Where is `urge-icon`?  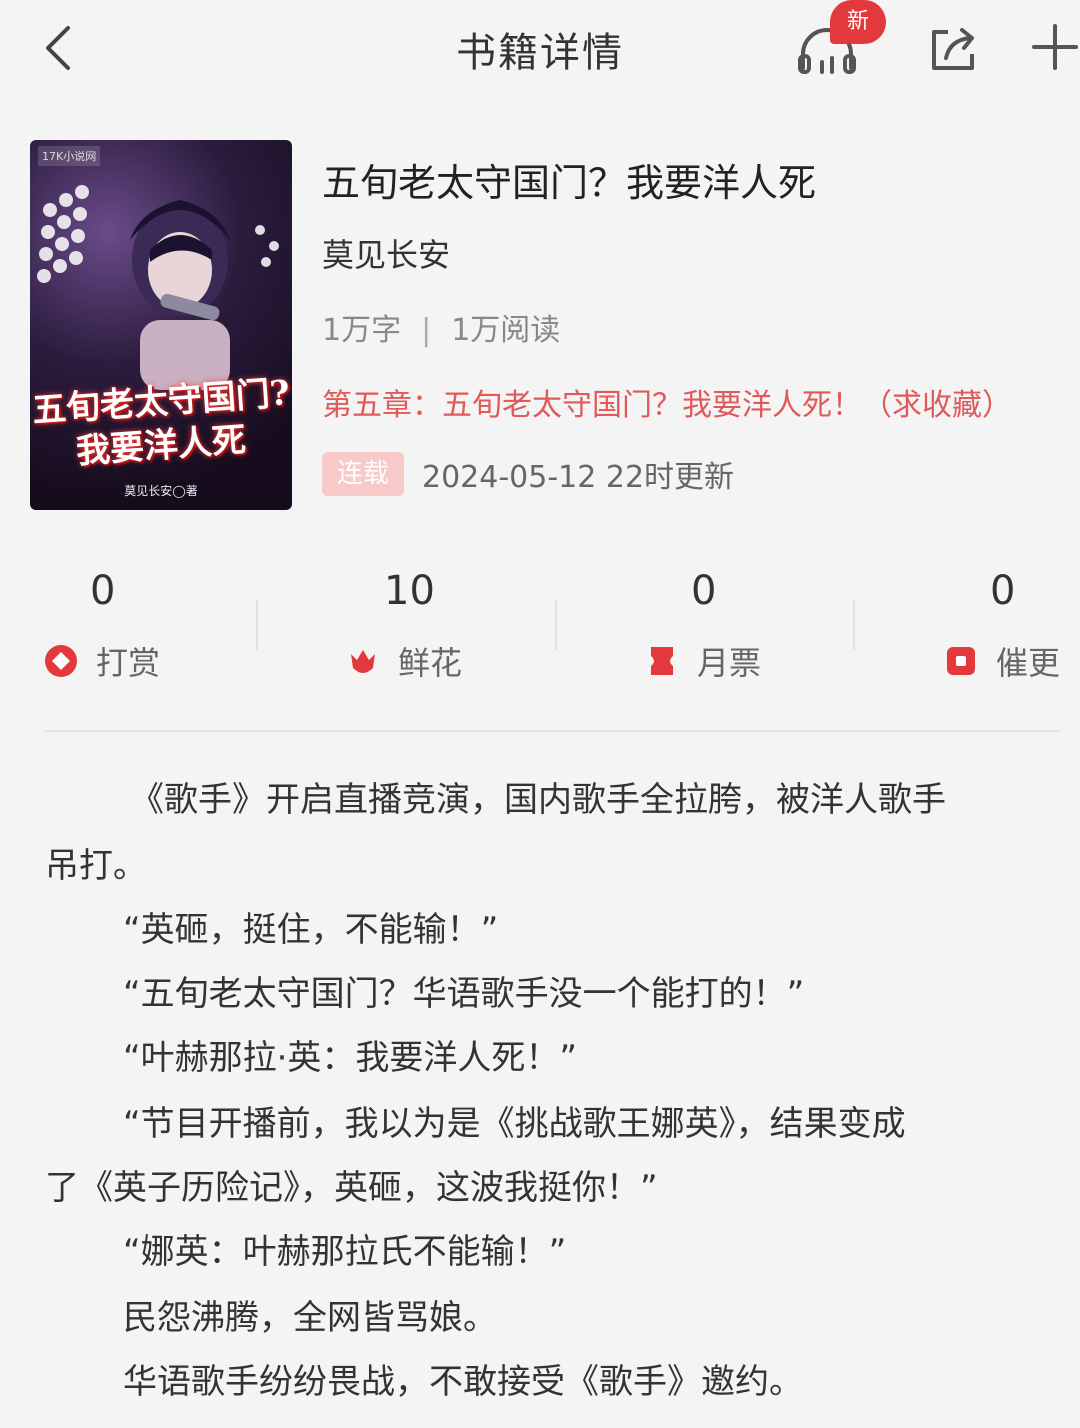 urge-icon is located at coordinates (961, 661).